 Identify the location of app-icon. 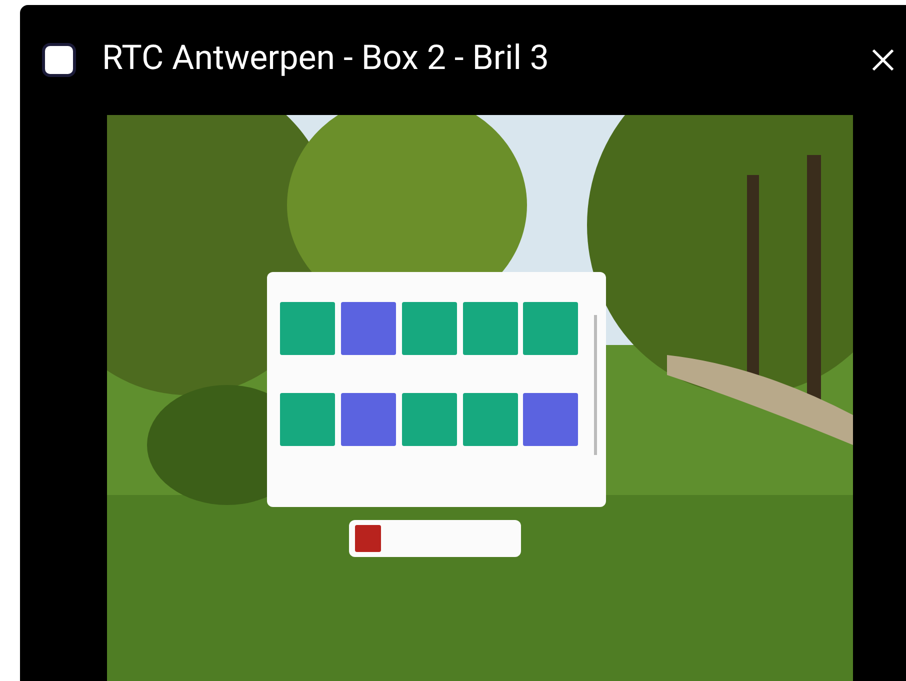
(59, 60).